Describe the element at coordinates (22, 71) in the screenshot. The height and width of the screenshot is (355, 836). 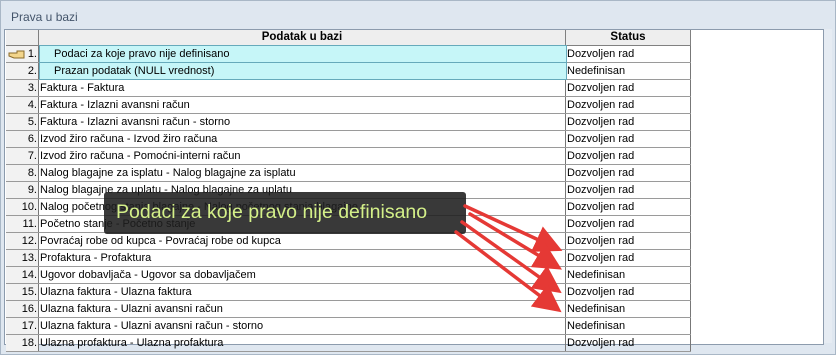
I see `row-number: 2.` at that location.